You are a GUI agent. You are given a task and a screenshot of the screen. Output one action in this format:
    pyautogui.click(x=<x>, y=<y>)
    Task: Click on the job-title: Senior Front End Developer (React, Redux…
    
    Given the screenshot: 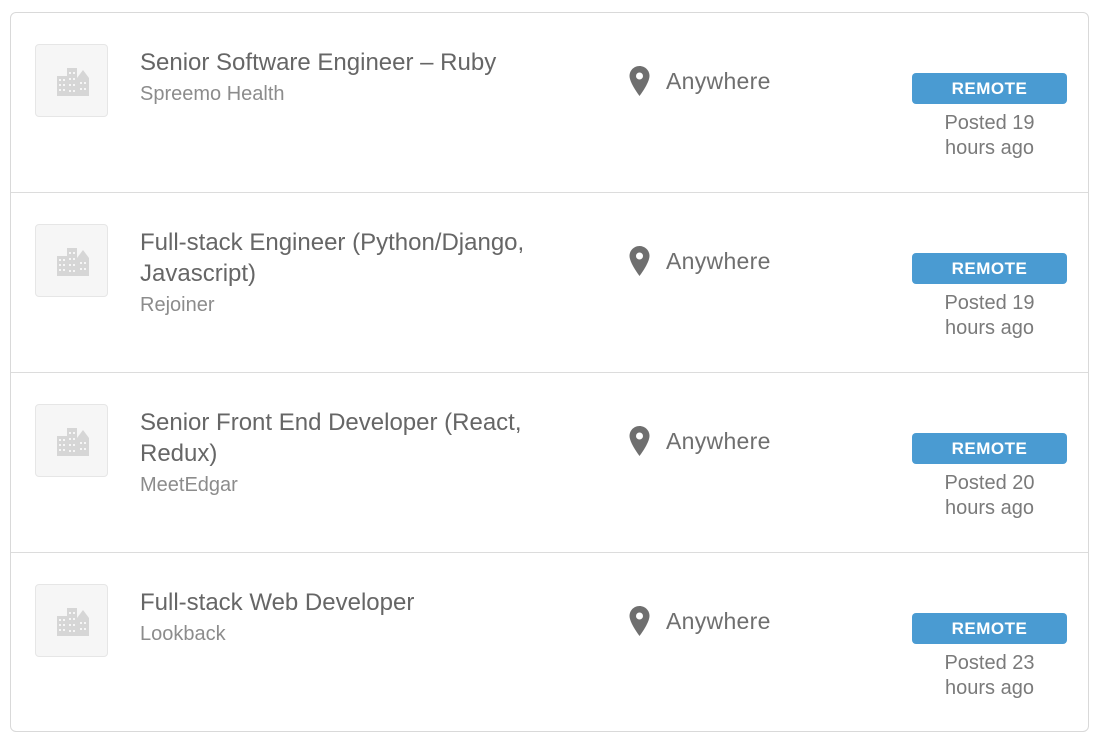 What is the action you would take?
    pyautogui.click(x=360, y=452)
    